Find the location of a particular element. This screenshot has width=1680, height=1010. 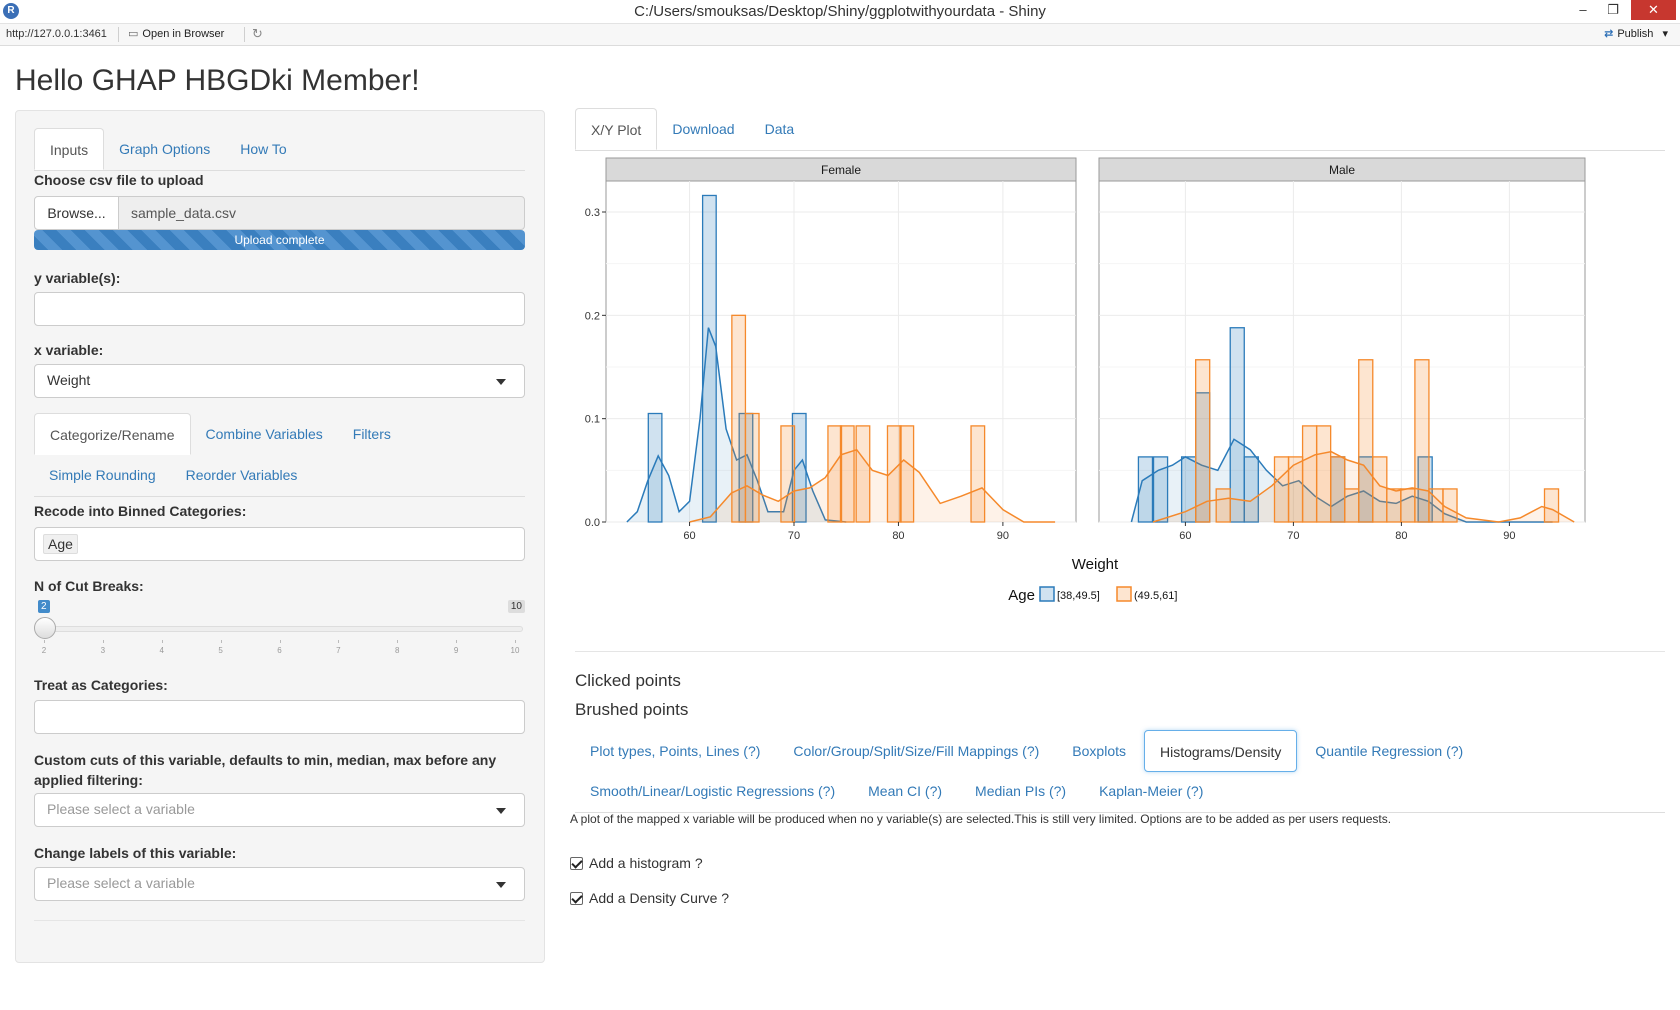

cut-breaks-slider: 2 10 2 3 4 5 6 7 8 9 10 is located at coordinates (279, 630).